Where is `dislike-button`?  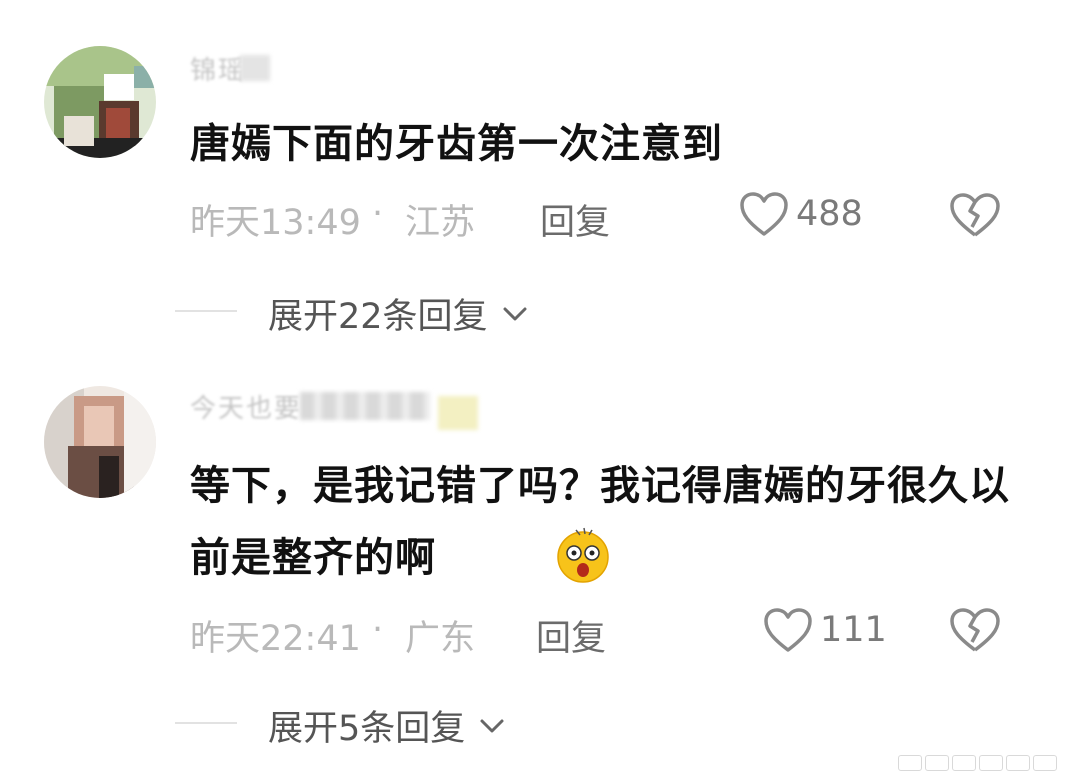 dislike-button is located at coordinates (975, 632).